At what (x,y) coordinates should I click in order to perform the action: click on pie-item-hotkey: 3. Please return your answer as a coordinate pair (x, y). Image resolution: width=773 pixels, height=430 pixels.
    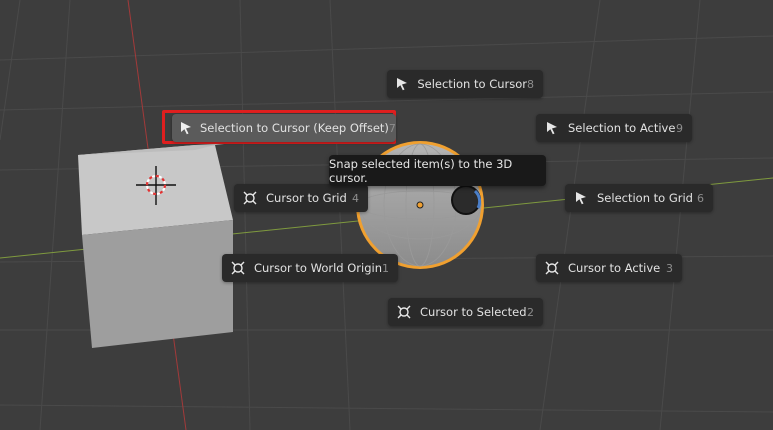
    Looking at the image, I should click on (669, 268).